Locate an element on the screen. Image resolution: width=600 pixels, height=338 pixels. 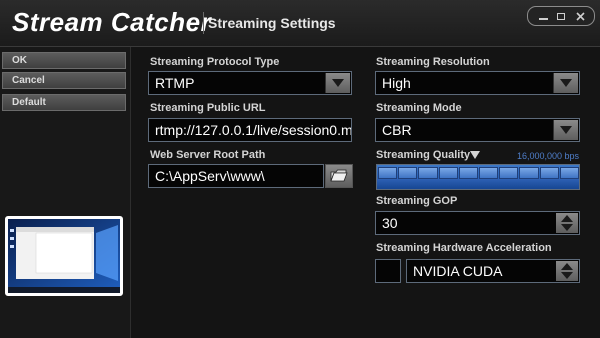
gop-spinner: 30 is located at coordinates (477, 223).